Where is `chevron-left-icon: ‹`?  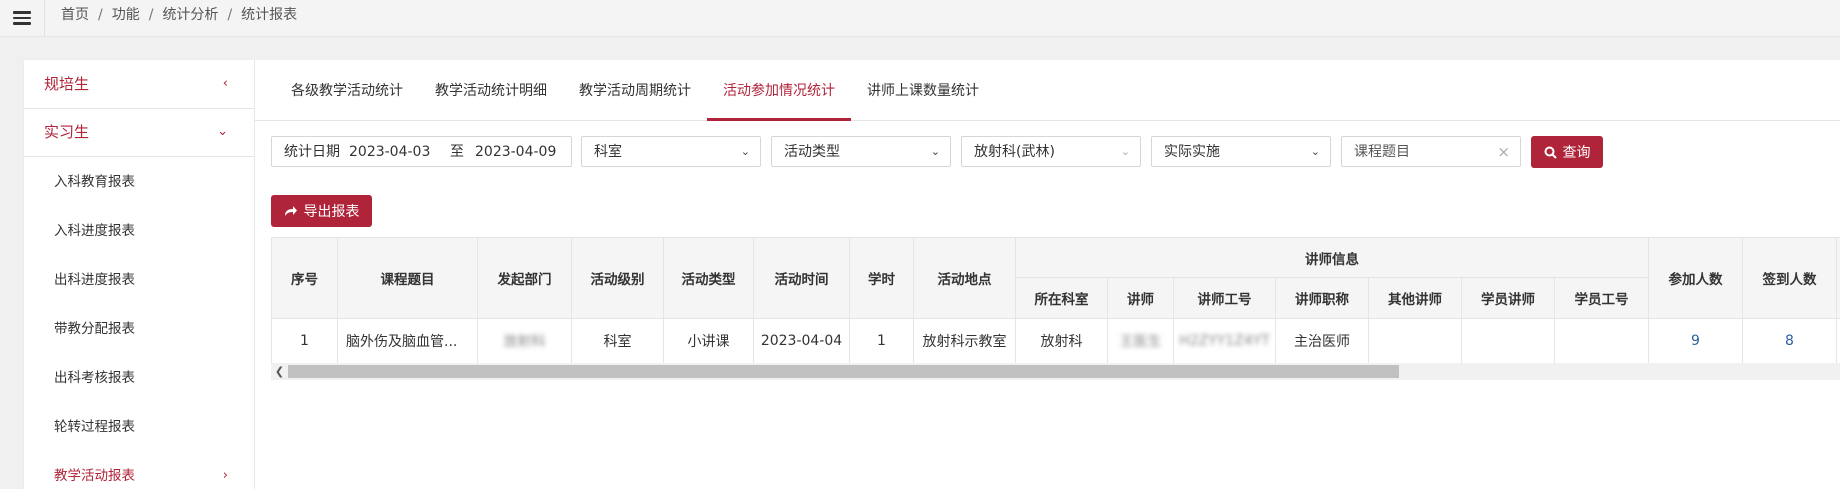 chevron-left-icon: ‹ is located at coordinates (225, 83).